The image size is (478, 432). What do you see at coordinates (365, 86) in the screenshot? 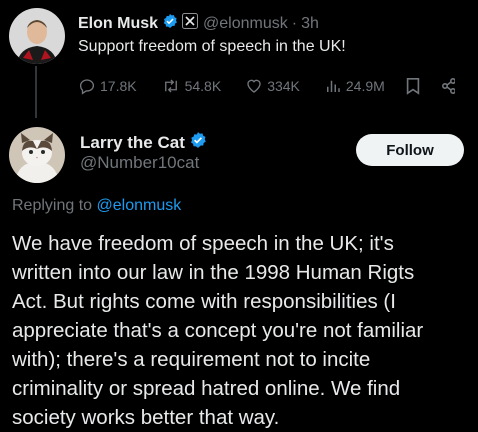
I see `view-count: 24.9M` at bounding box center [365, 86].